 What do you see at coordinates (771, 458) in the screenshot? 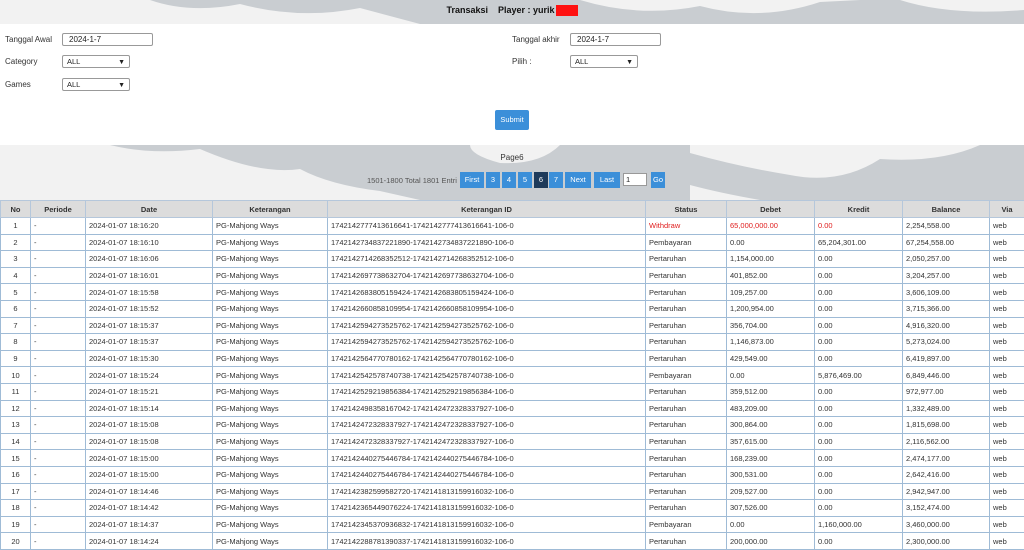
I see `debet-cell: 168,239.00` at bounding box center [771, 458].